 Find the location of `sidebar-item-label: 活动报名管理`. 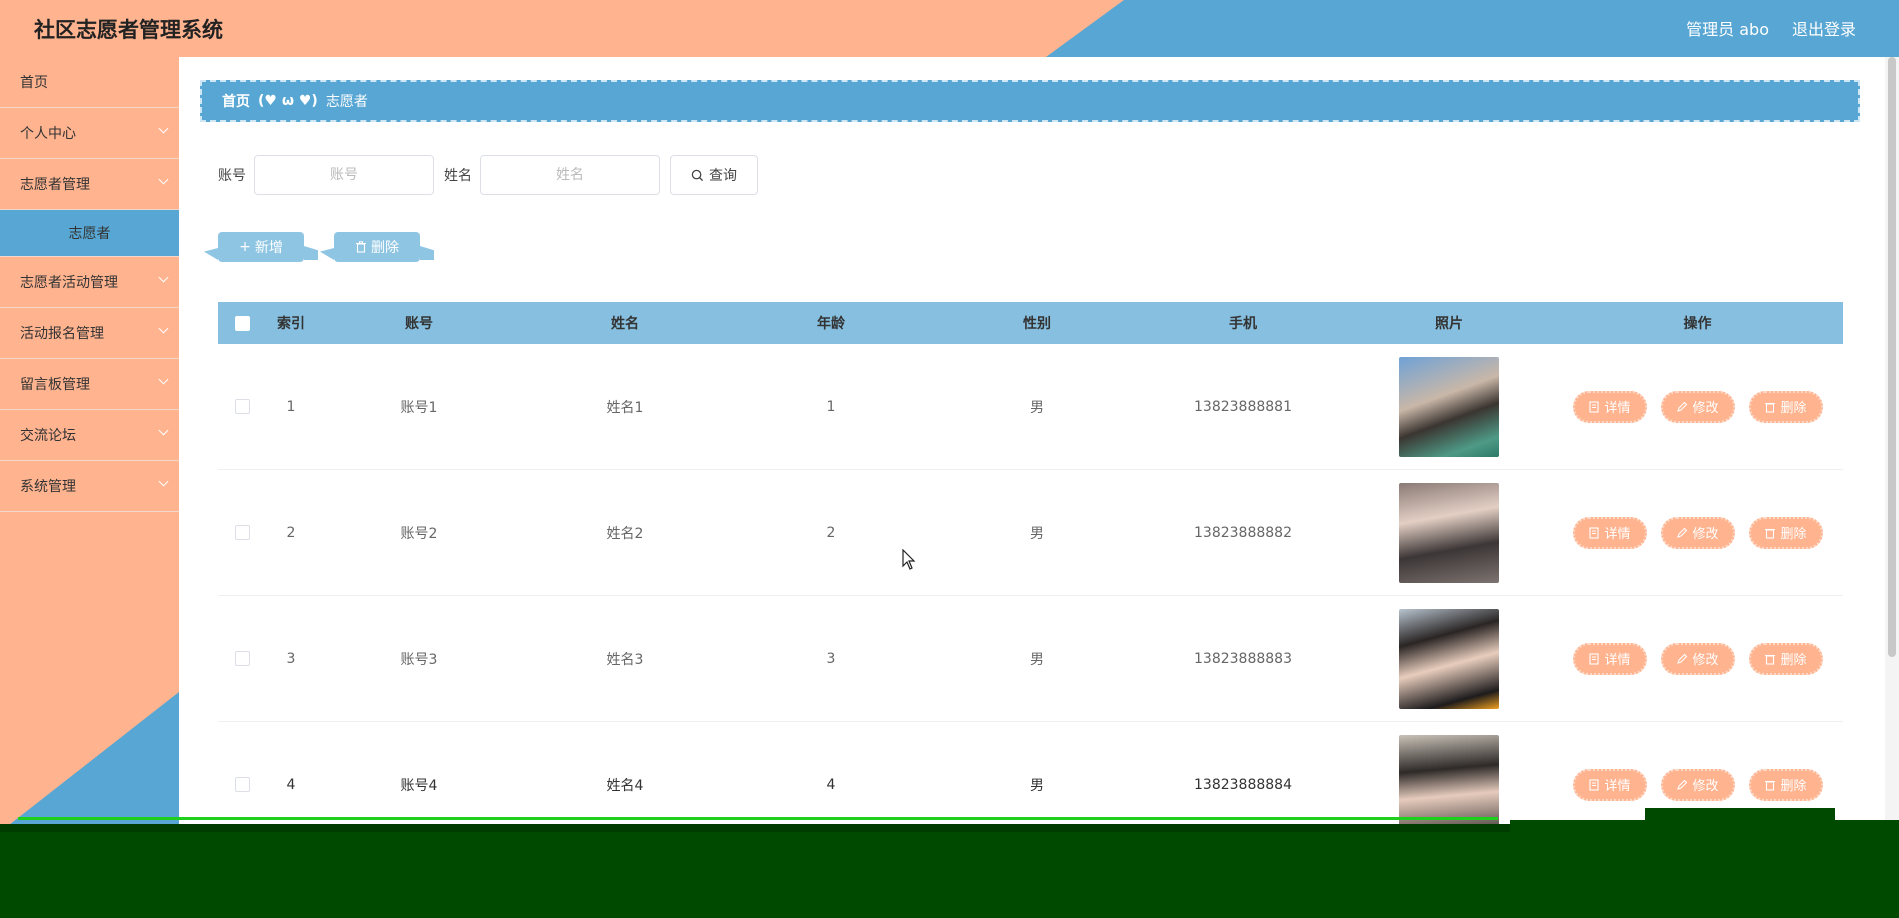

sidebar-item-label: 活动报名管理 is located at coordinates (62, 334).